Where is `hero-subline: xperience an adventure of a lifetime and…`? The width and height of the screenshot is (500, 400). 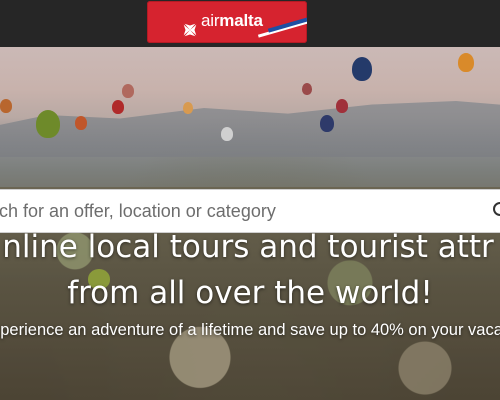 hero-subline: xperience an adventure of a lifetime and… is located at coordinates (250, 330).